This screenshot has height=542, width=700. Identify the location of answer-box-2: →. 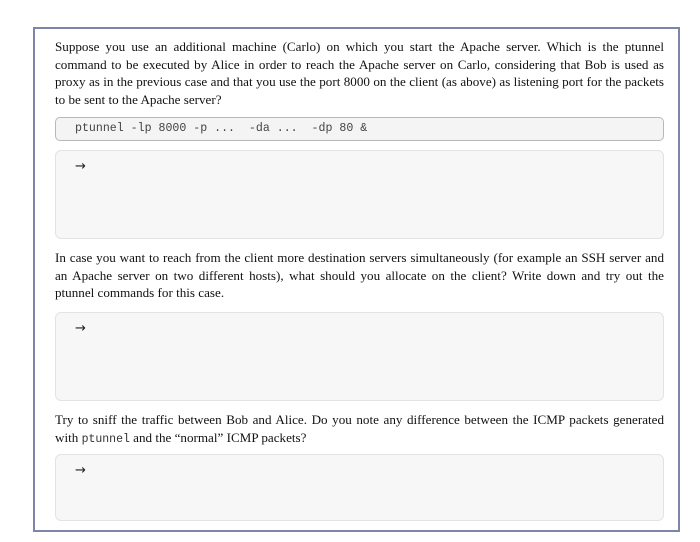
(359, 356).